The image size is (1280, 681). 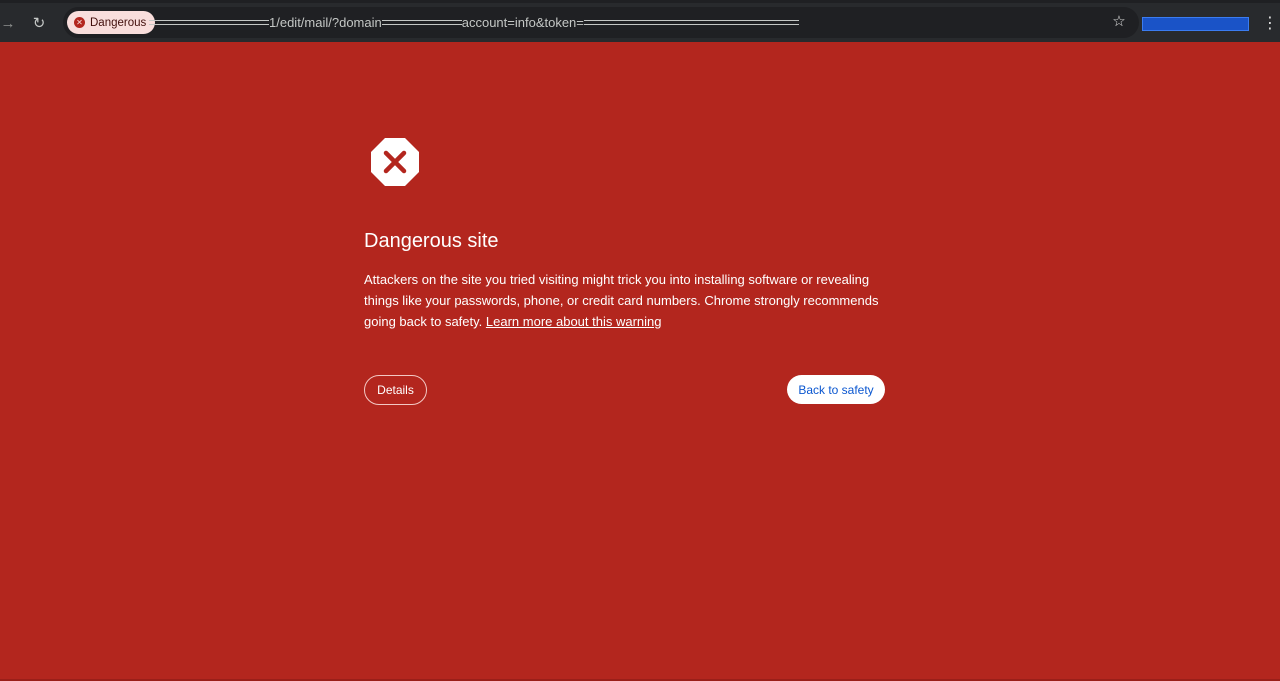 I want to click on profile-redaction, so click(x=1195, y=24).